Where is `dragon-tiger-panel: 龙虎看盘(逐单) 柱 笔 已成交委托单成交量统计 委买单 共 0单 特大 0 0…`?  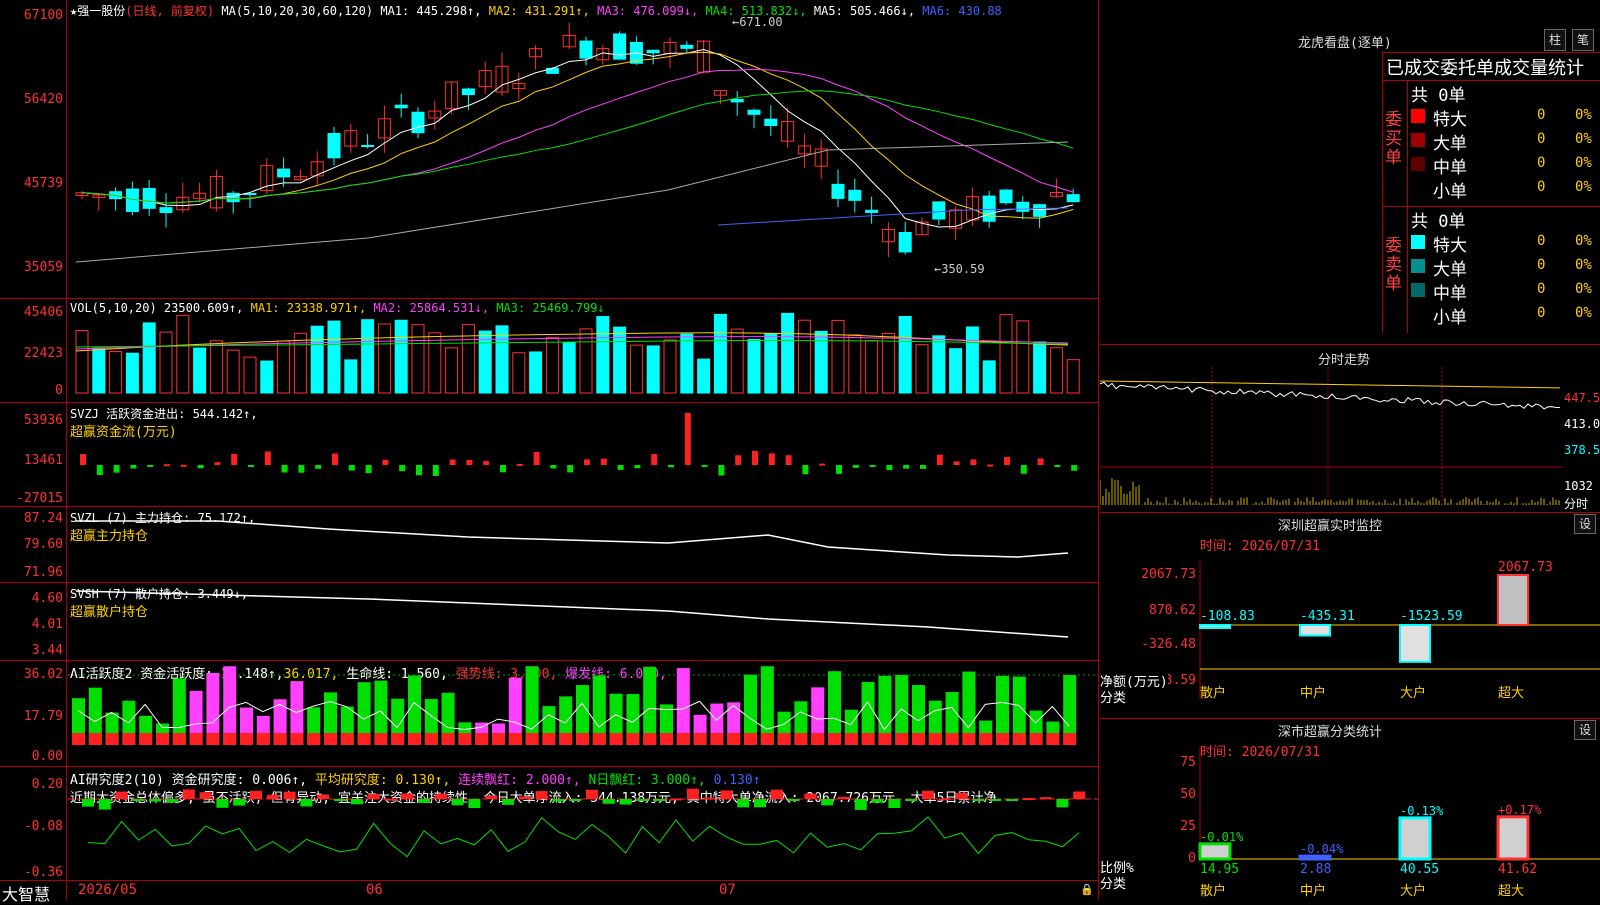 dragon-tiger-panel: 龙虎看盘(逐单) 柱 笔 已成交委托单成交量统计 委买单 共 0单 特大 0 0… is located at coordinates (1350, 171).